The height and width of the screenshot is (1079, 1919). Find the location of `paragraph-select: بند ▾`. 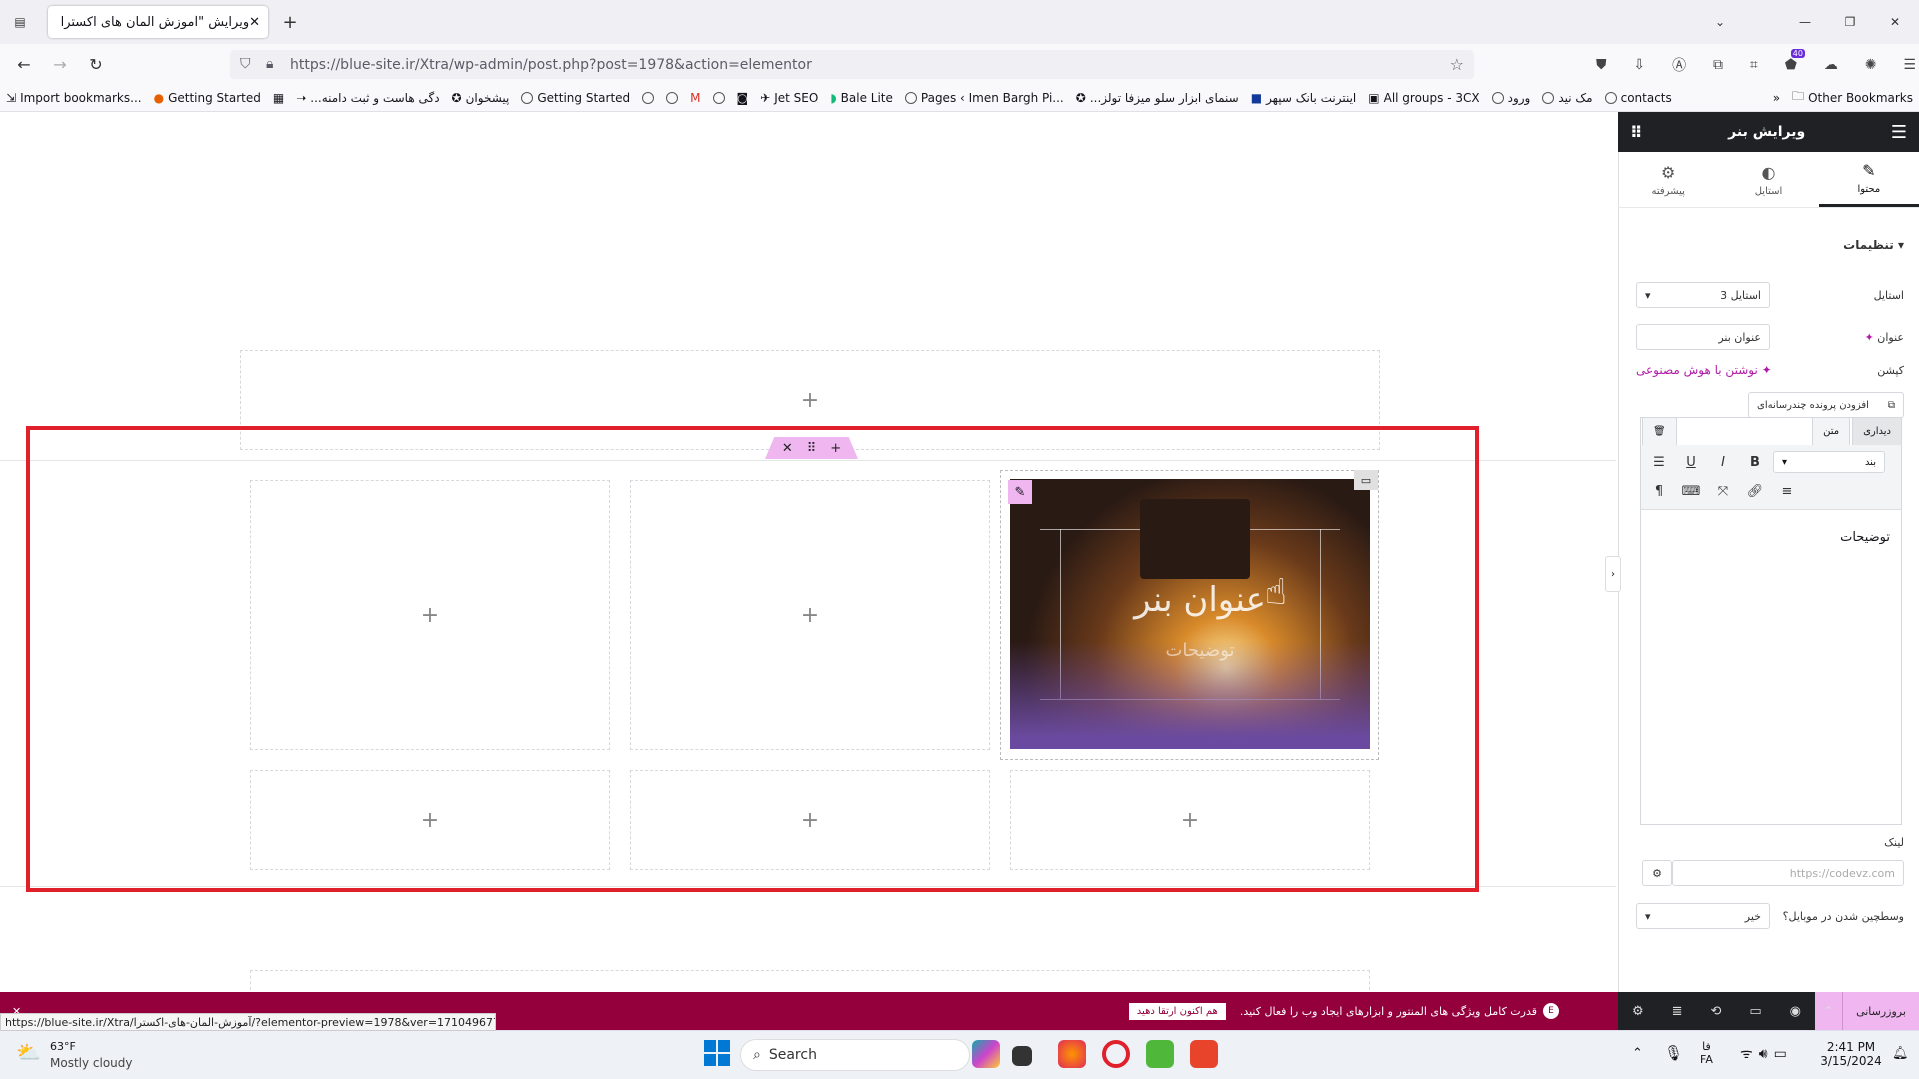

paragraph-select: بند ▾ is located at coordinates (1829, 462).